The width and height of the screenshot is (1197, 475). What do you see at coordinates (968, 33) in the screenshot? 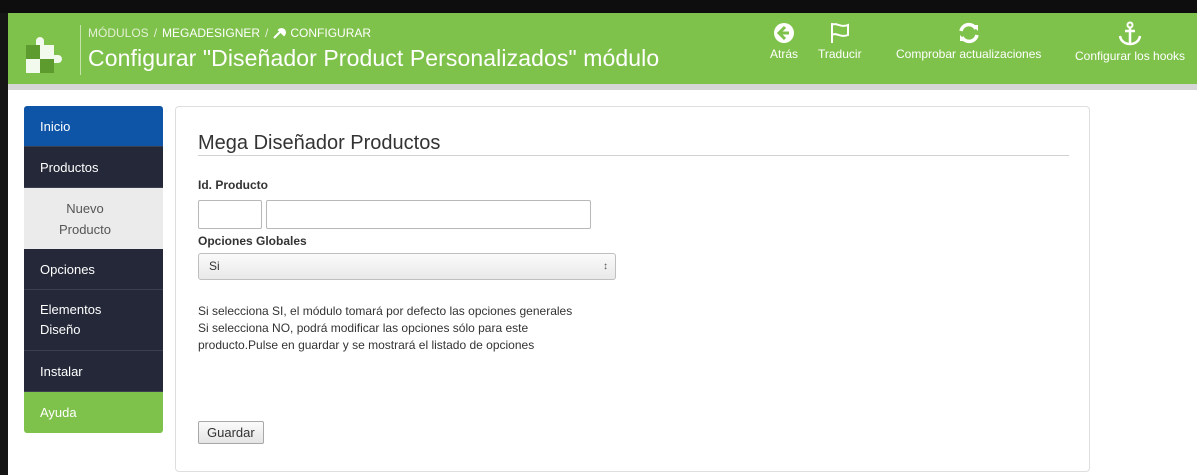
I see `refresh-icon` at bounding box center [968, 33].